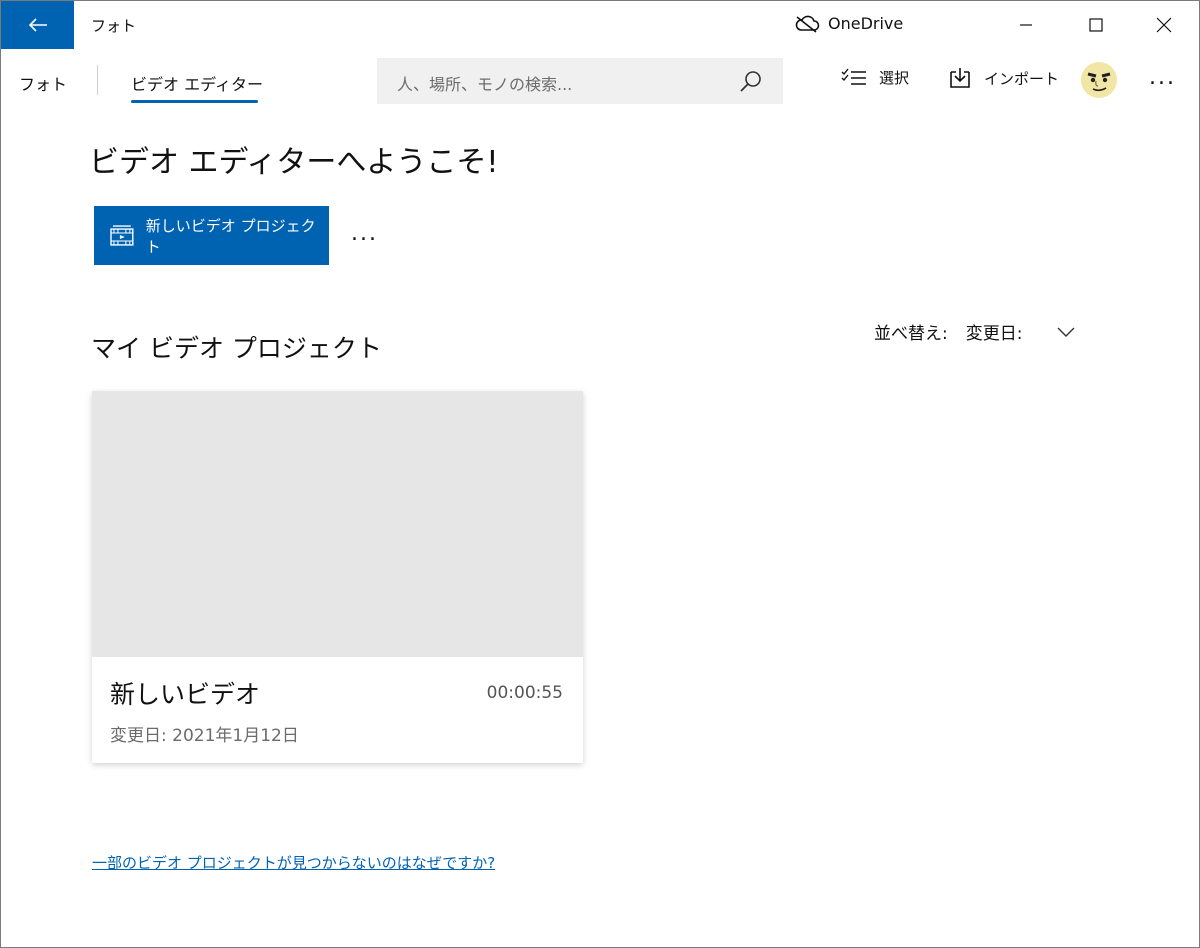  Describe the element at coordinates (1022, 78) in the screenshot. I see `import-label: インポート` at that location.